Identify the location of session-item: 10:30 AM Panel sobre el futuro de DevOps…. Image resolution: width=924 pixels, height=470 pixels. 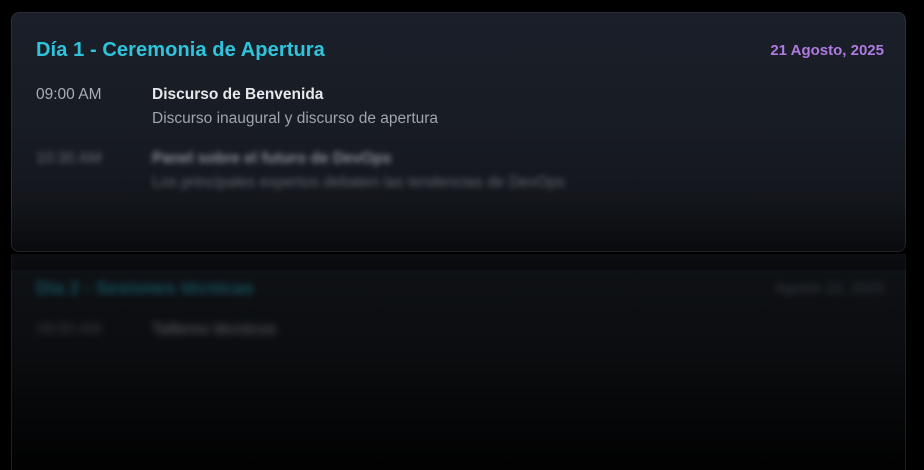
(460, 171).